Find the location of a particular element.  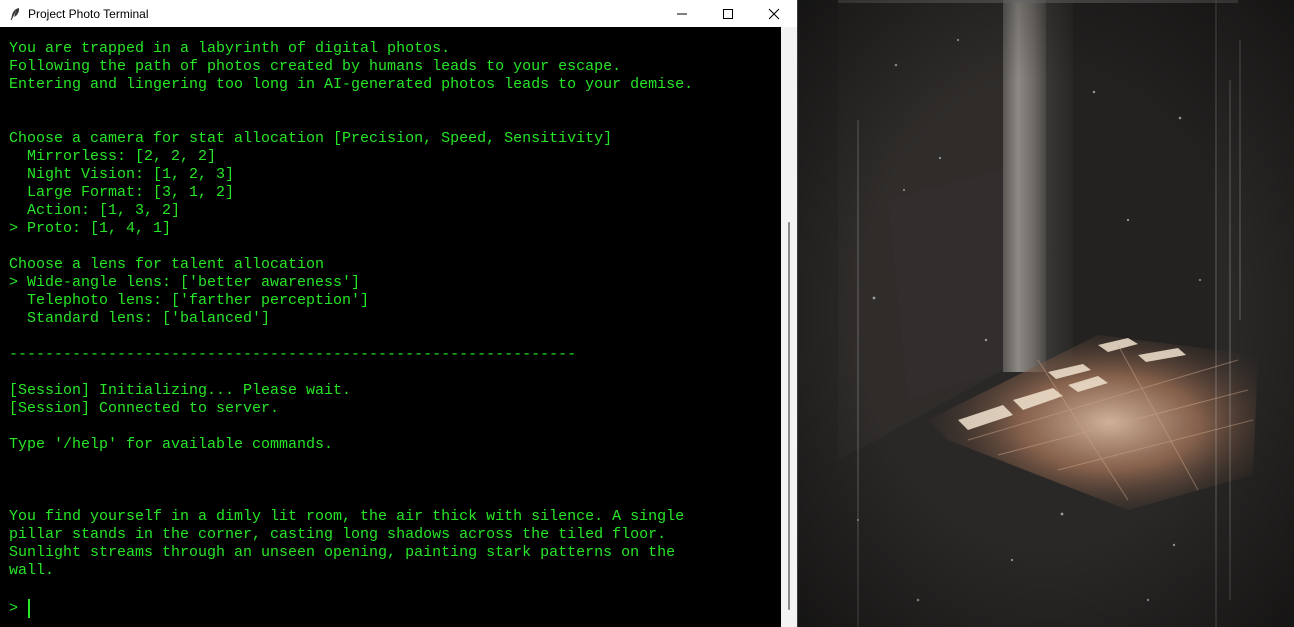

window-title: Project Photo Terminal is located at coordinates (88, 13).